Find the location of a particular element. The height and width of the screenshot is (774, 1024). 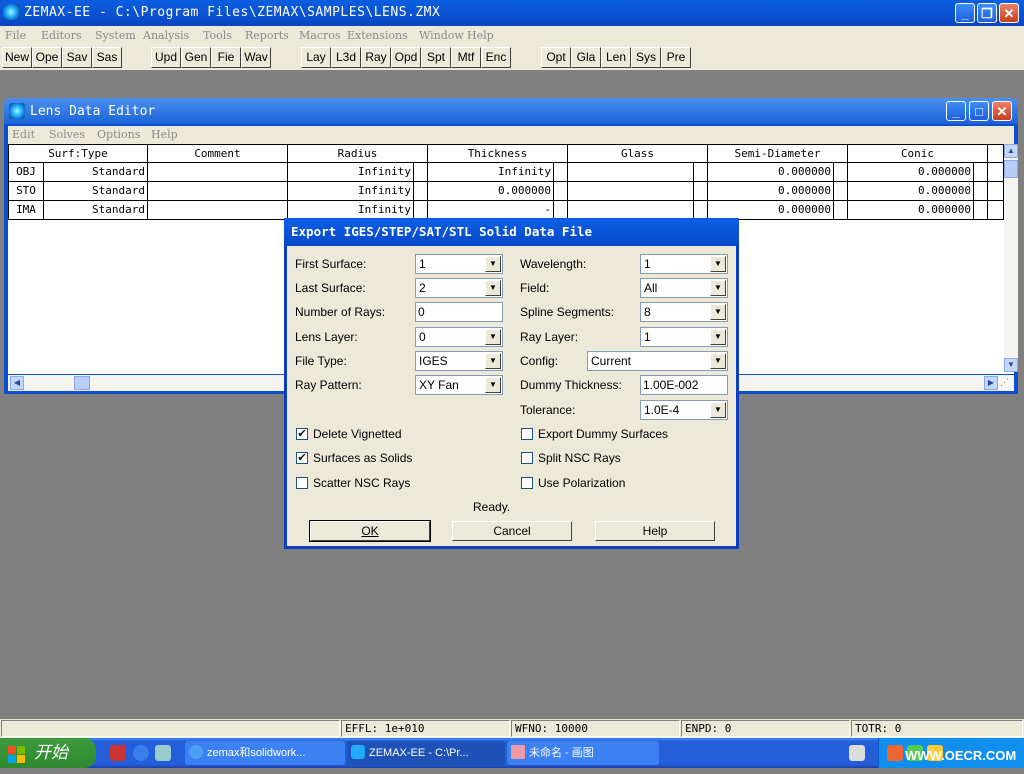

split-nsc-rays-checkbox is located at coordinates (527, 458).